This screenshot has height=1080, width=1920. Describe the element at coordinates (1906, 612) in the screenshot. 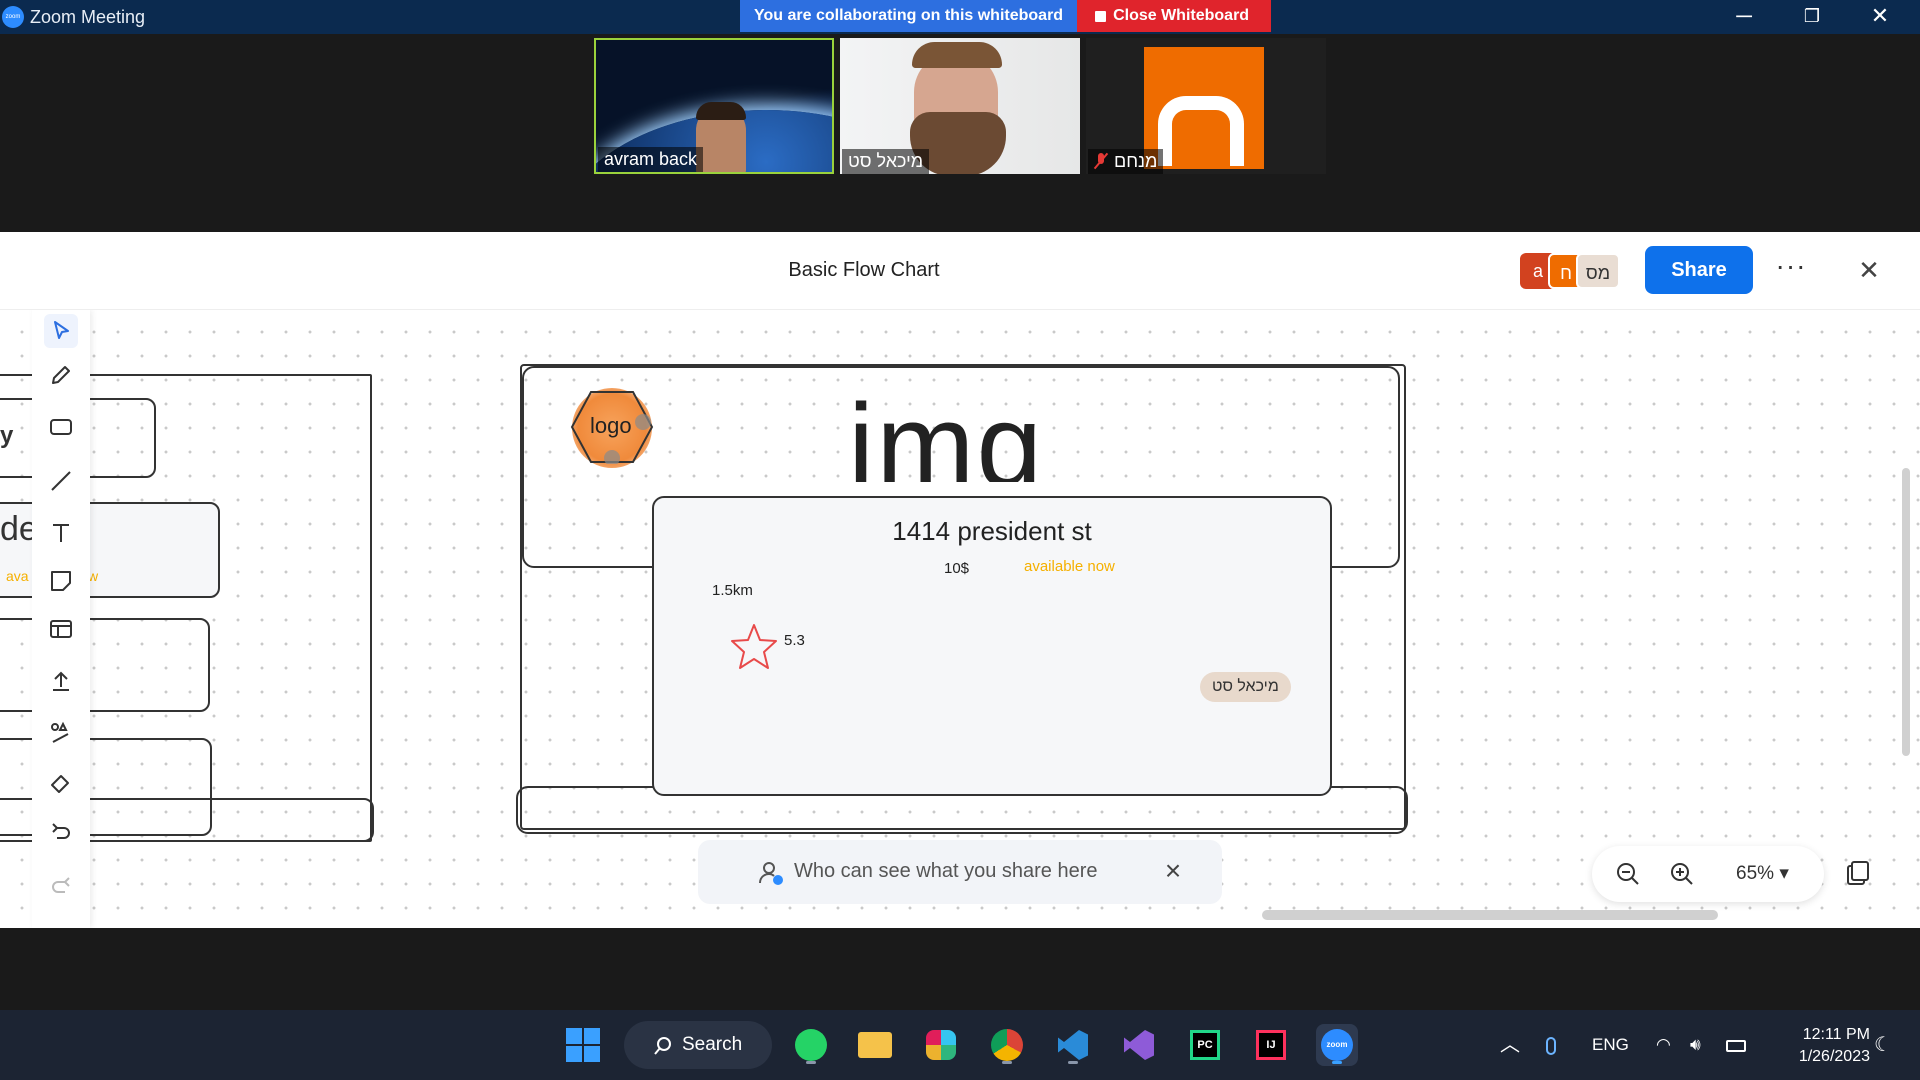

I see `vertical-scrollbar` at that location.